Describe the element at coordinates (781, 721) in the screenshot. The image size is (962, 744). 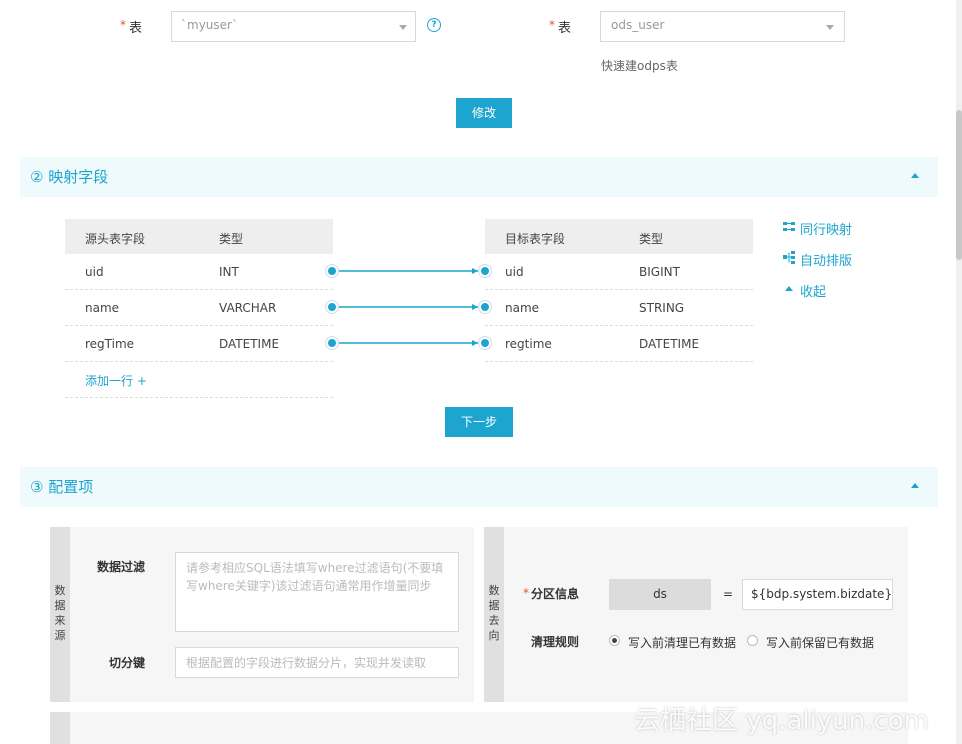
I see `watermark: 云栖社区 yq.aliyun.com` at that location.